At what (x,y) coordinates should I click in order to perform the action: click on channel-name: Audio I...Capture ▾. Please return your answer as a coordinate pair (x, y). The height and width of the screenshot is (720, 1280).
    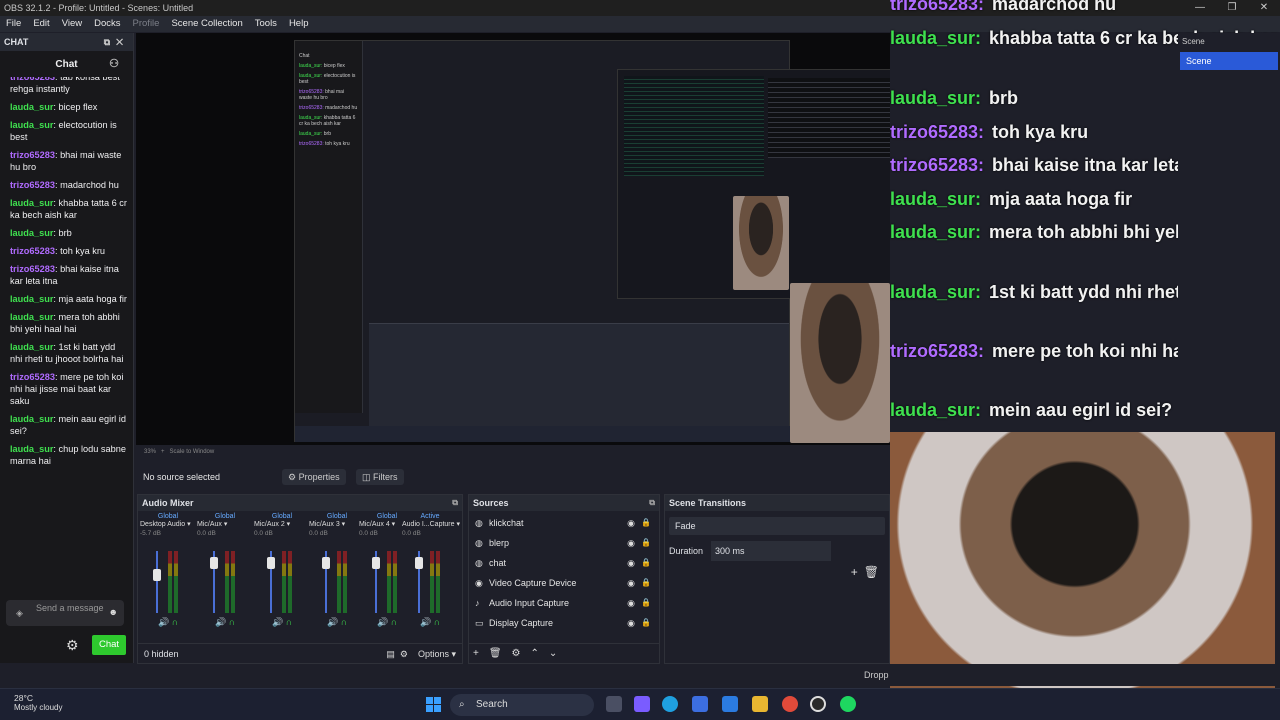
    Looking at the image, I should click on (431, 524).